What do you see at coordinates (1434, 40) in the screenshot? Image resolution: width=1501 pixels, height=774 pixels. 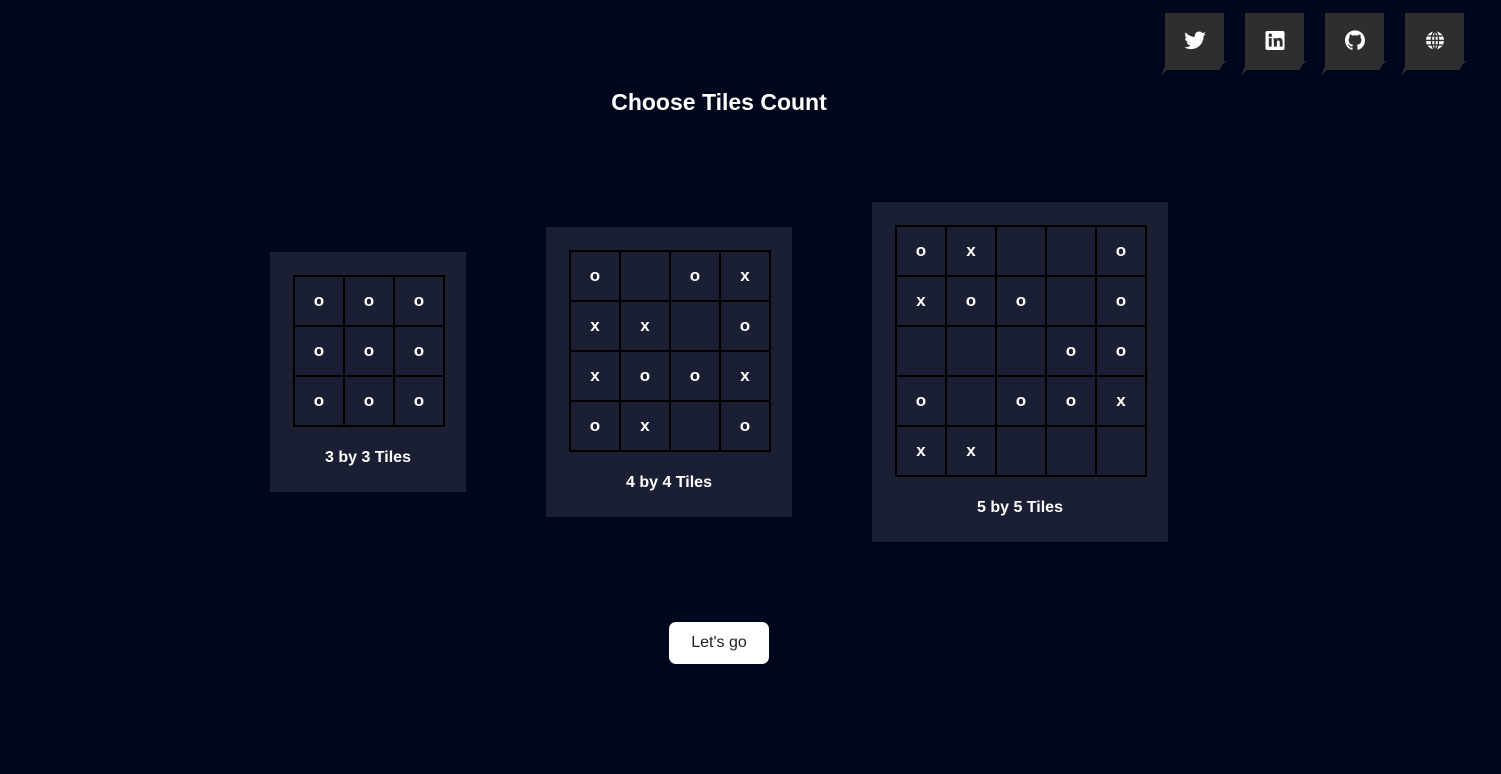 I see `globe-icon` at bounding box center [1434, 40].